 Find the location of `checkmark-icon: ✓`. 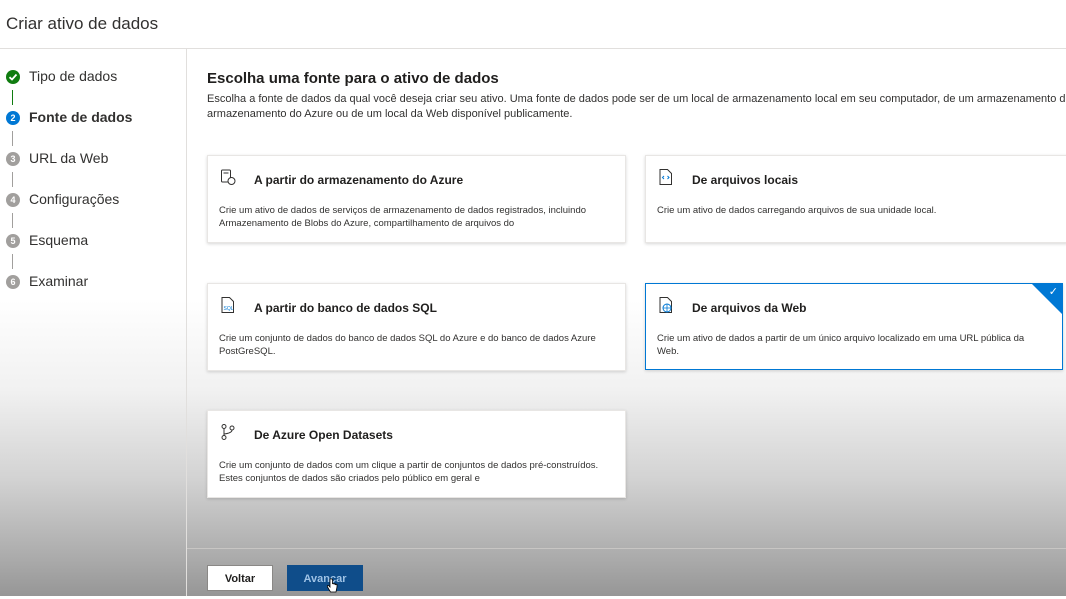

checkmark-icon: ✓ is located at coordinates (1053, 292).